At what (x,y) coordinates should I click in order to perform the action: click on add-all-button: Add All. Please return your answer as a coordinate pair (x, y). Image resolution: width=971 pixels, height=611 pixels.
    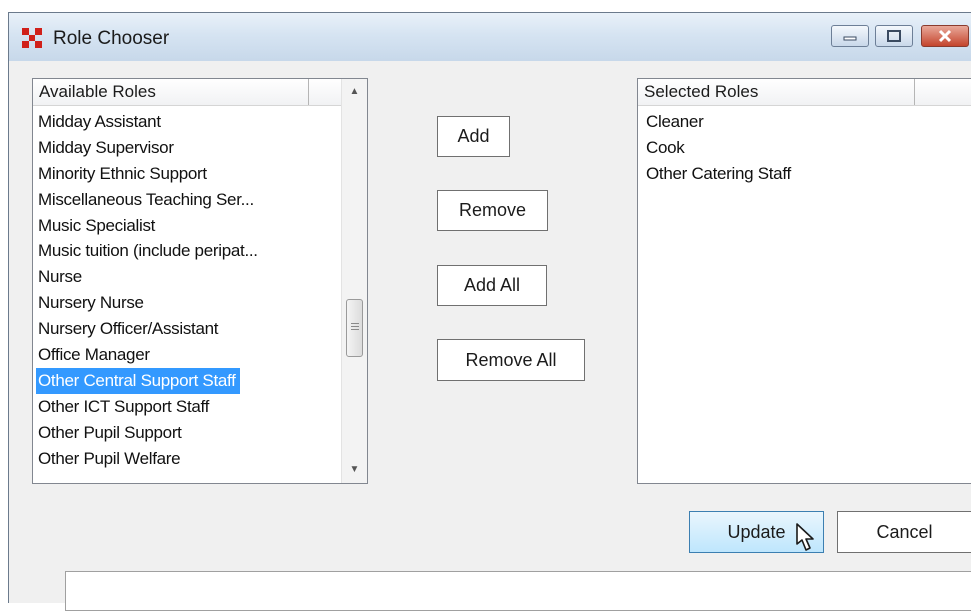
    Looking at the image, I should click on (492, 285).